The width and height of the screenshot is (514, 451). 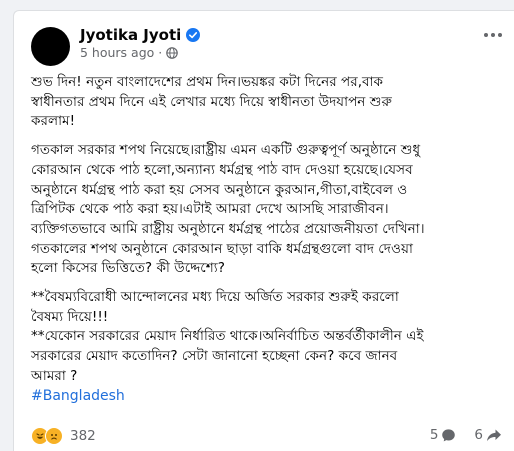 What do you see at coordinates (78, 396) in the screenshot?
I see `hashtag-link: #Bangladesh` at bounding box center [78, 396].